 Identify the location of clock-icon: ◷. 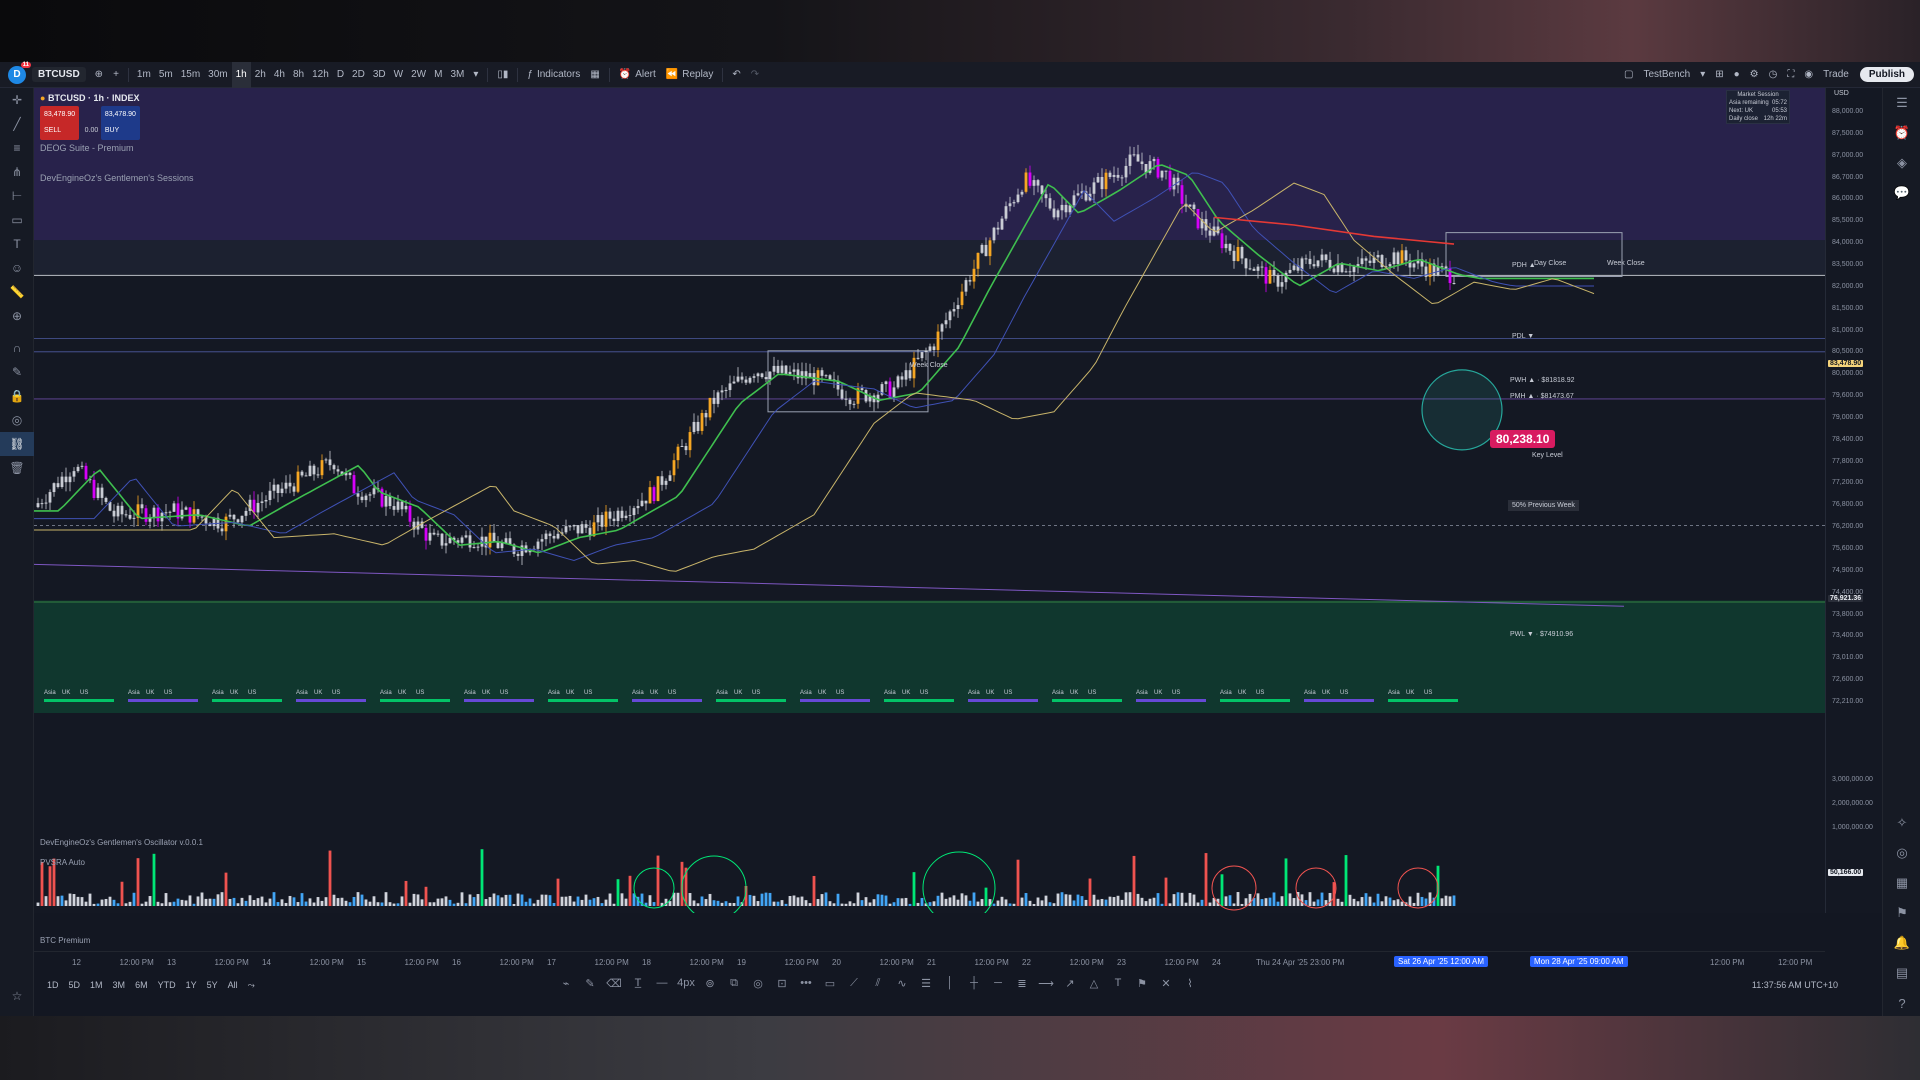
(1773, 75).